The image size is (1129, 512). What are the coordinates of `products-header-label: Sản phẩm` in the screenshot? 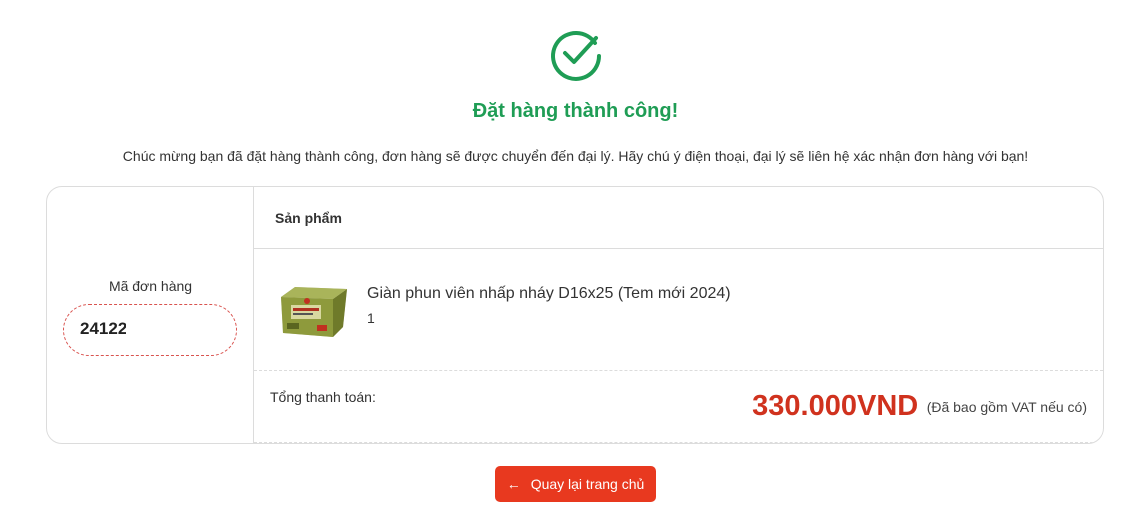 It's located at (308, 218).